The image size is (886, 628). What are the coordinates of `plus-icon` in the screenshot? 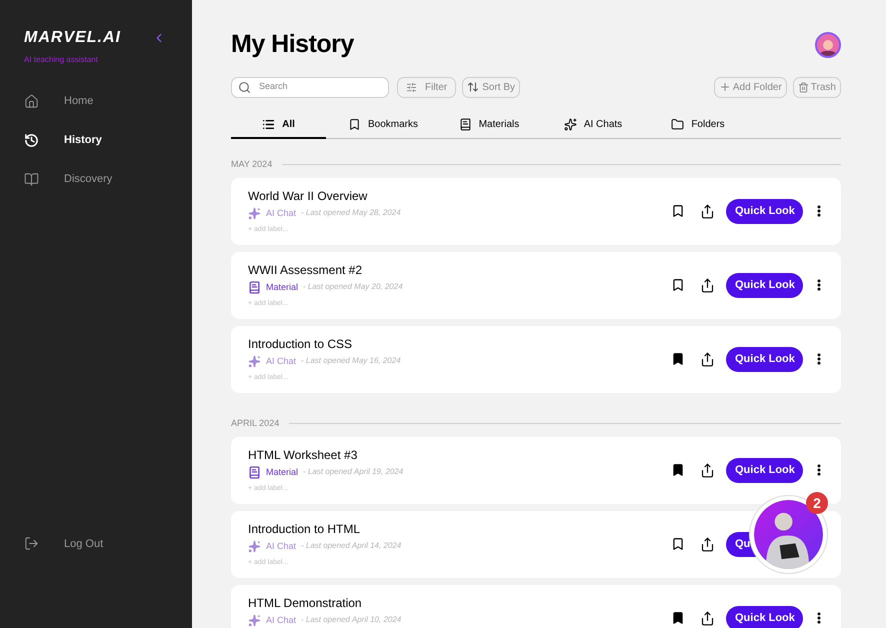 It's located at (724, 87).